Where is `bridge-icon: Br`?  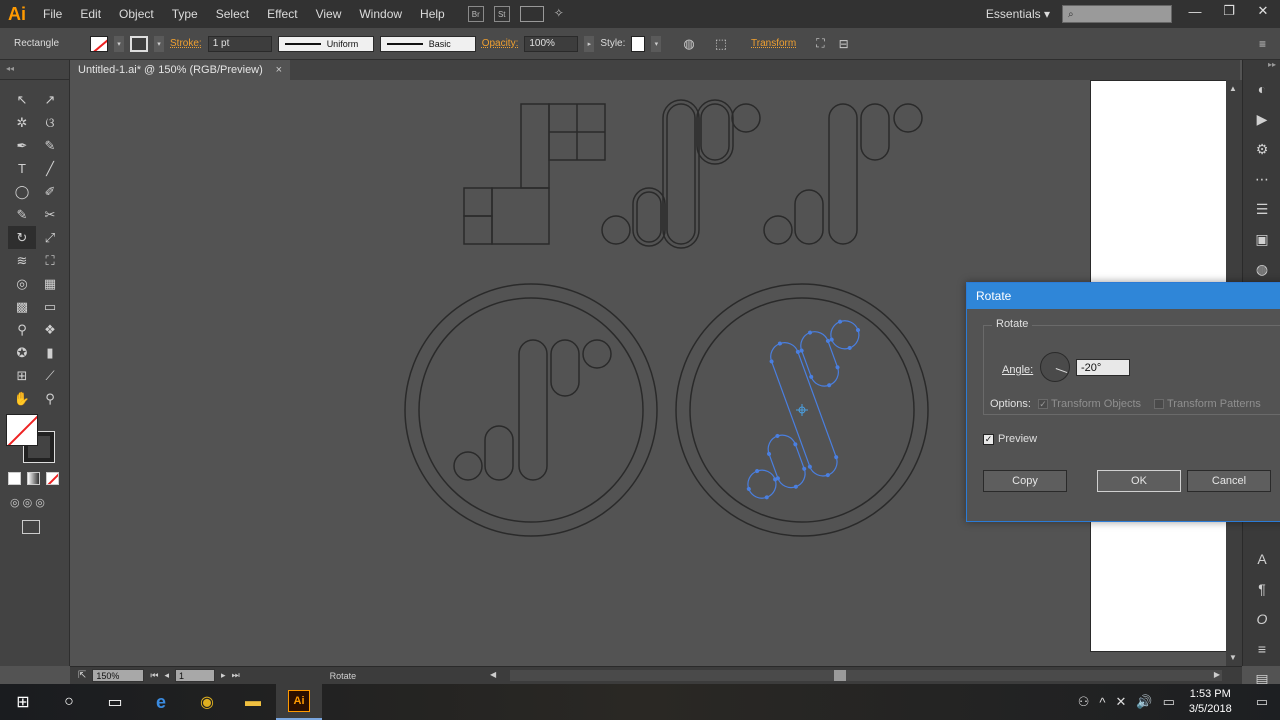 bridge-icon: Br is located at coordinates (475, 14).